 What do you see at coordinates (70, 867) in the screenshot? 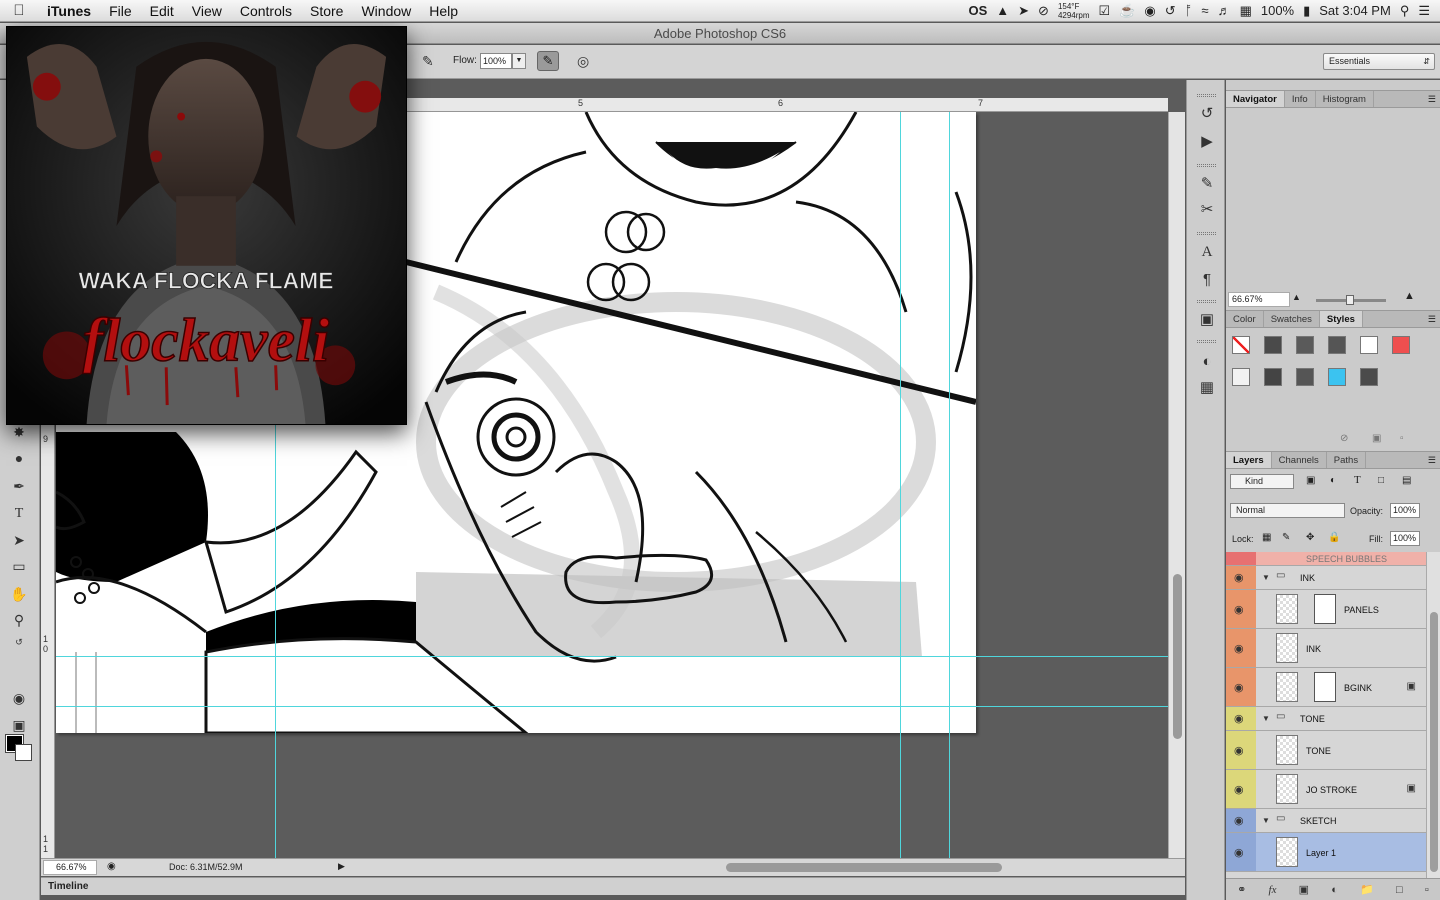
I see `zoom-field: 66.67%` at bounding box center [70, 867].